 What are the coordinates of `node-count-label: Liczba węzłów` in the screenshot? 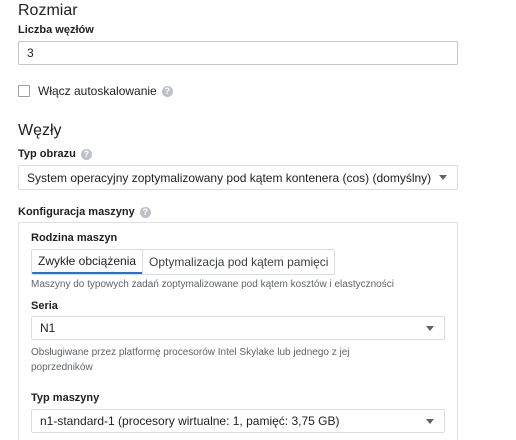 It's located at (56, 30).